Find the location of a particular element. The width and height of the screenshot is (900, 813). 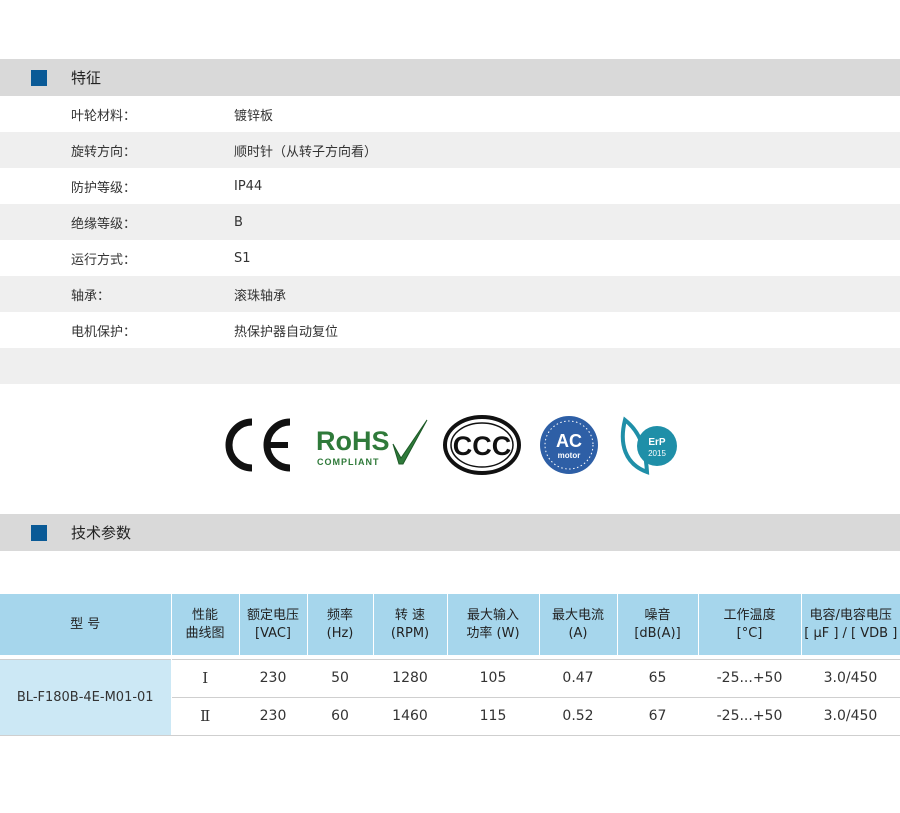

feature-row: 防护等级： IP44 is located at coordinates (450, 186).